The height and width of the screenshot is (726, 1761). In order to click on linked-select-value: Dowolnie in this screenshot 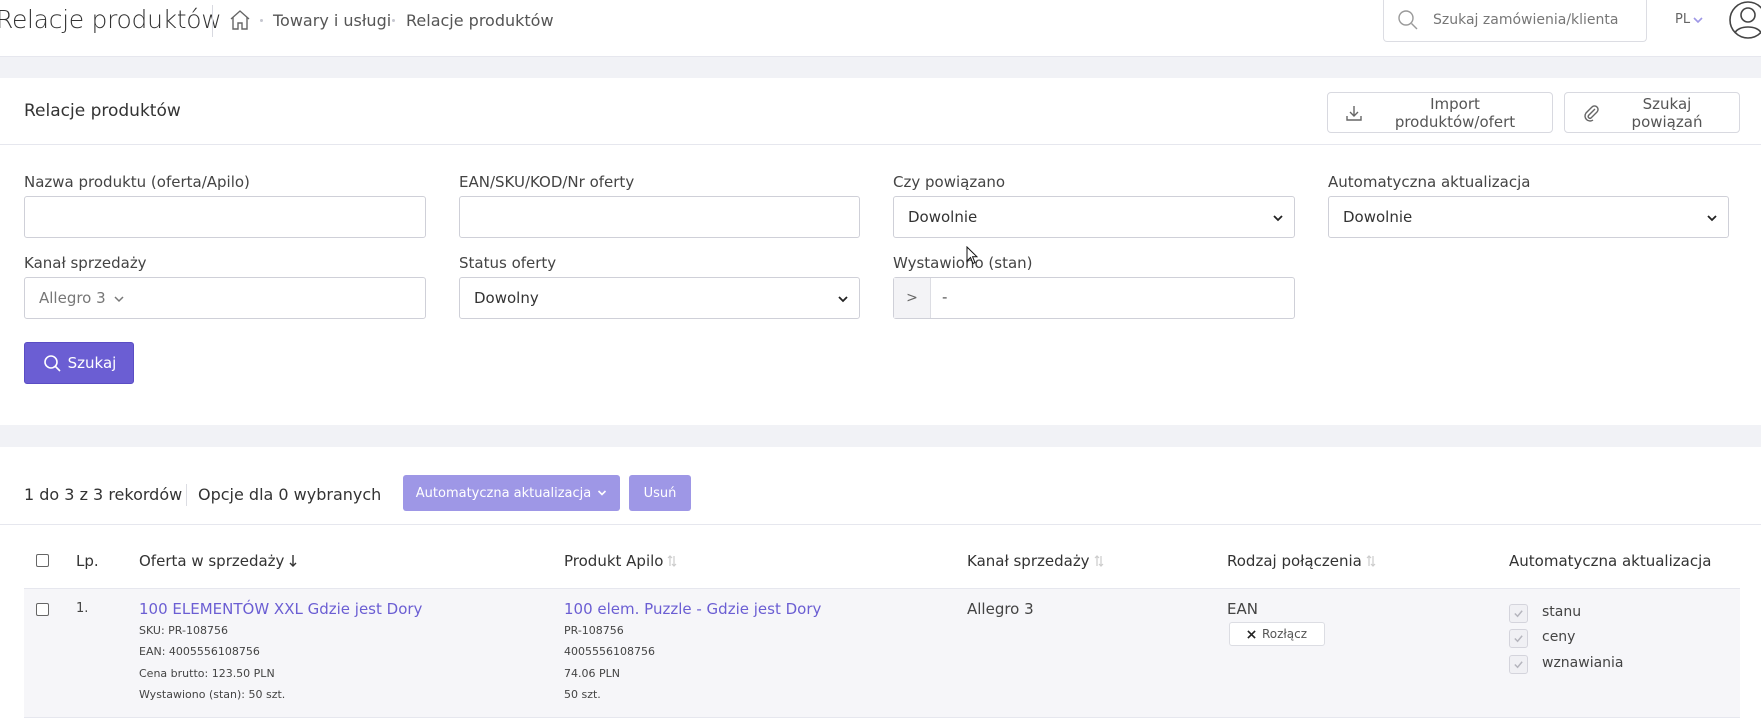, I will do `click(943, 217)`.